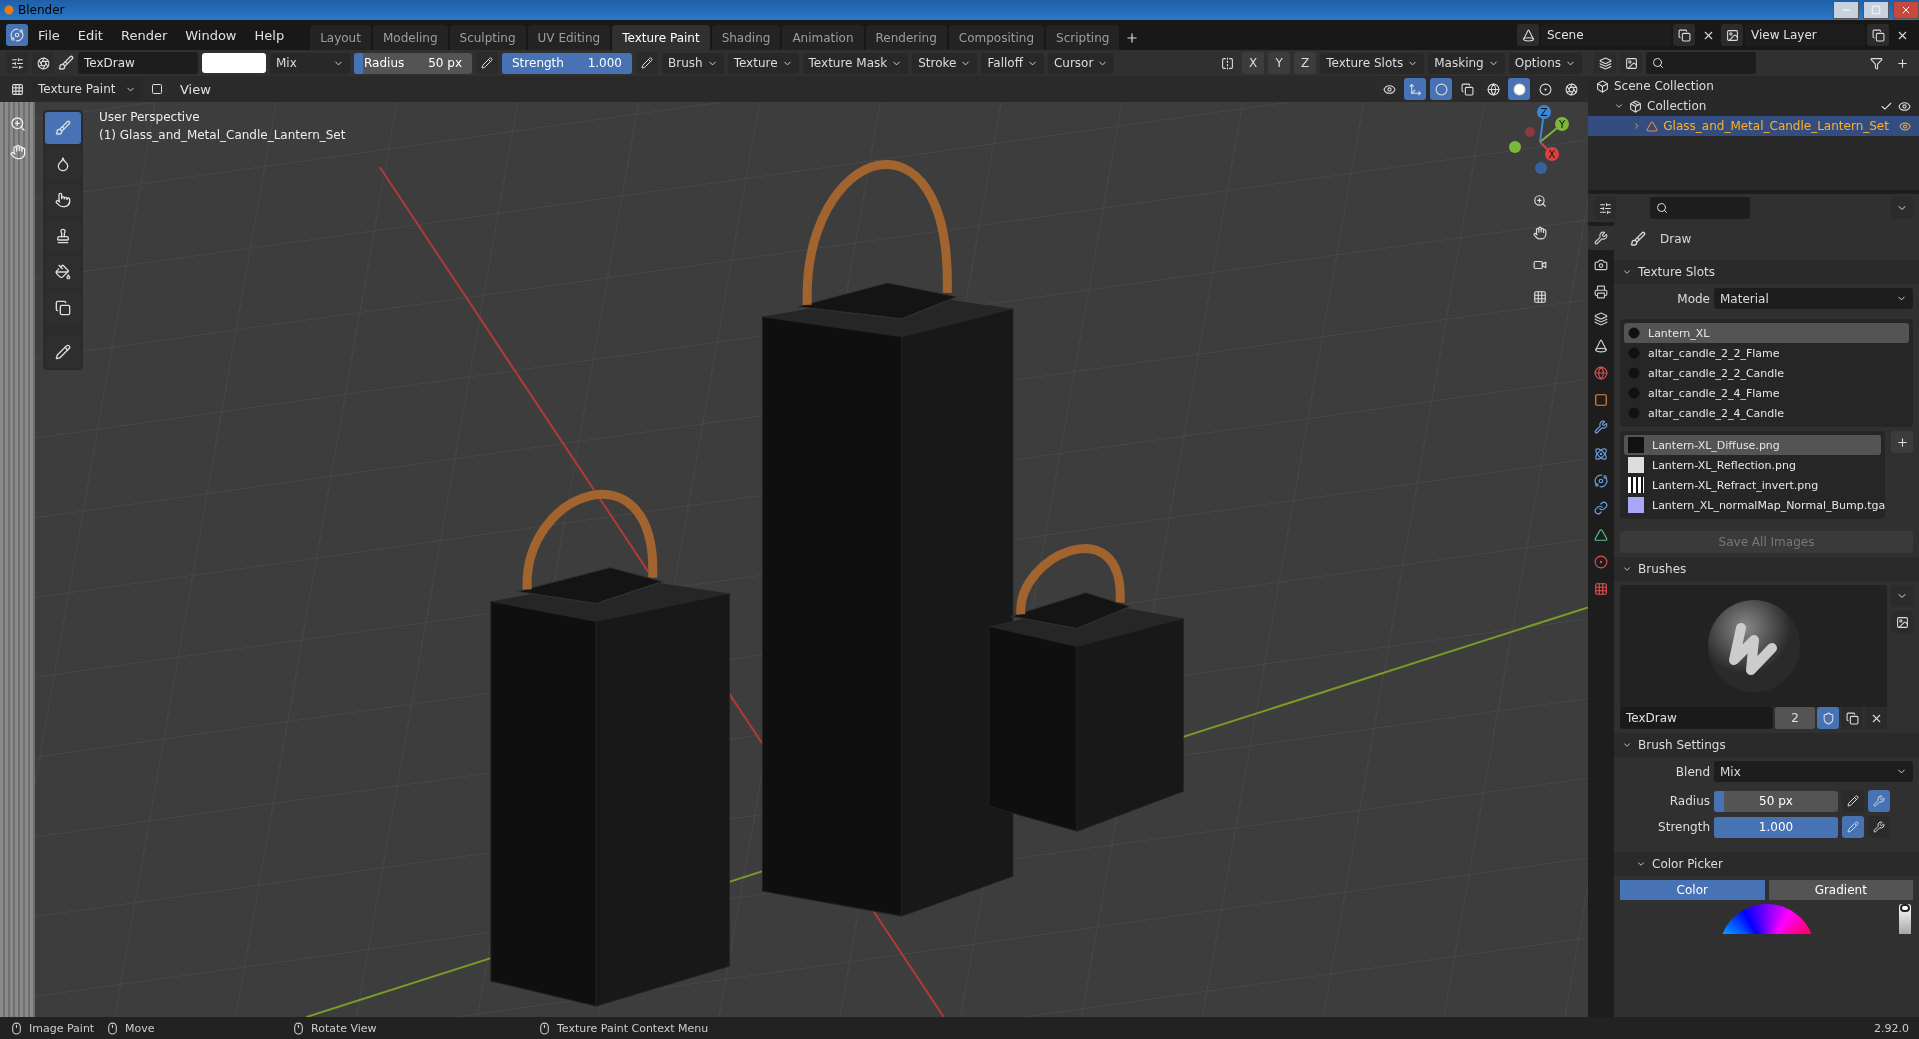 This screenshot has width=1919, height=1039. I want to click on material-item: altar_candle_2_2_Candle, so click(1766, 373).